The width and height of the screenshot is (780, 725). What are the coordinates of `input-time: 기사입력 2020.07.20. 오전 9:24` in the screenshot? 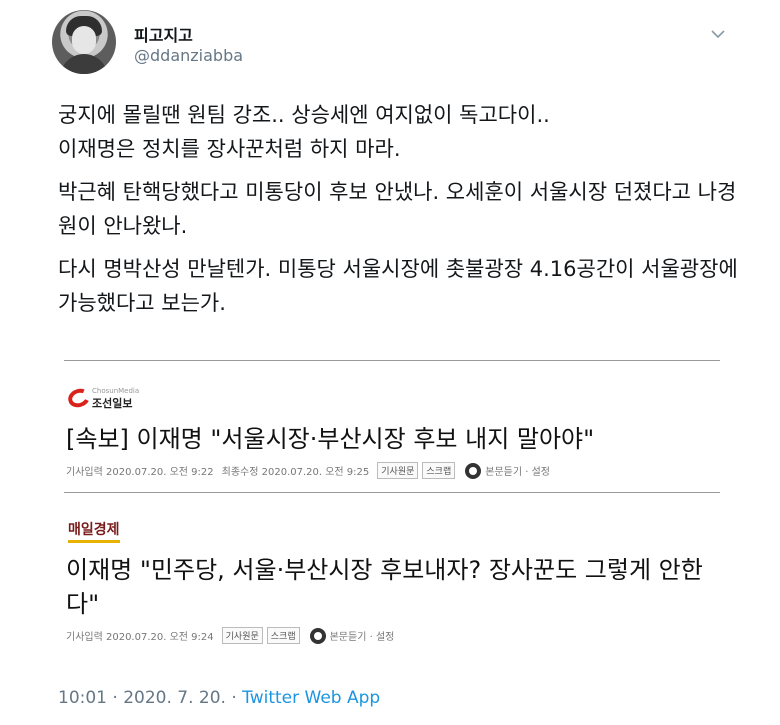 It's located at (140, 637).